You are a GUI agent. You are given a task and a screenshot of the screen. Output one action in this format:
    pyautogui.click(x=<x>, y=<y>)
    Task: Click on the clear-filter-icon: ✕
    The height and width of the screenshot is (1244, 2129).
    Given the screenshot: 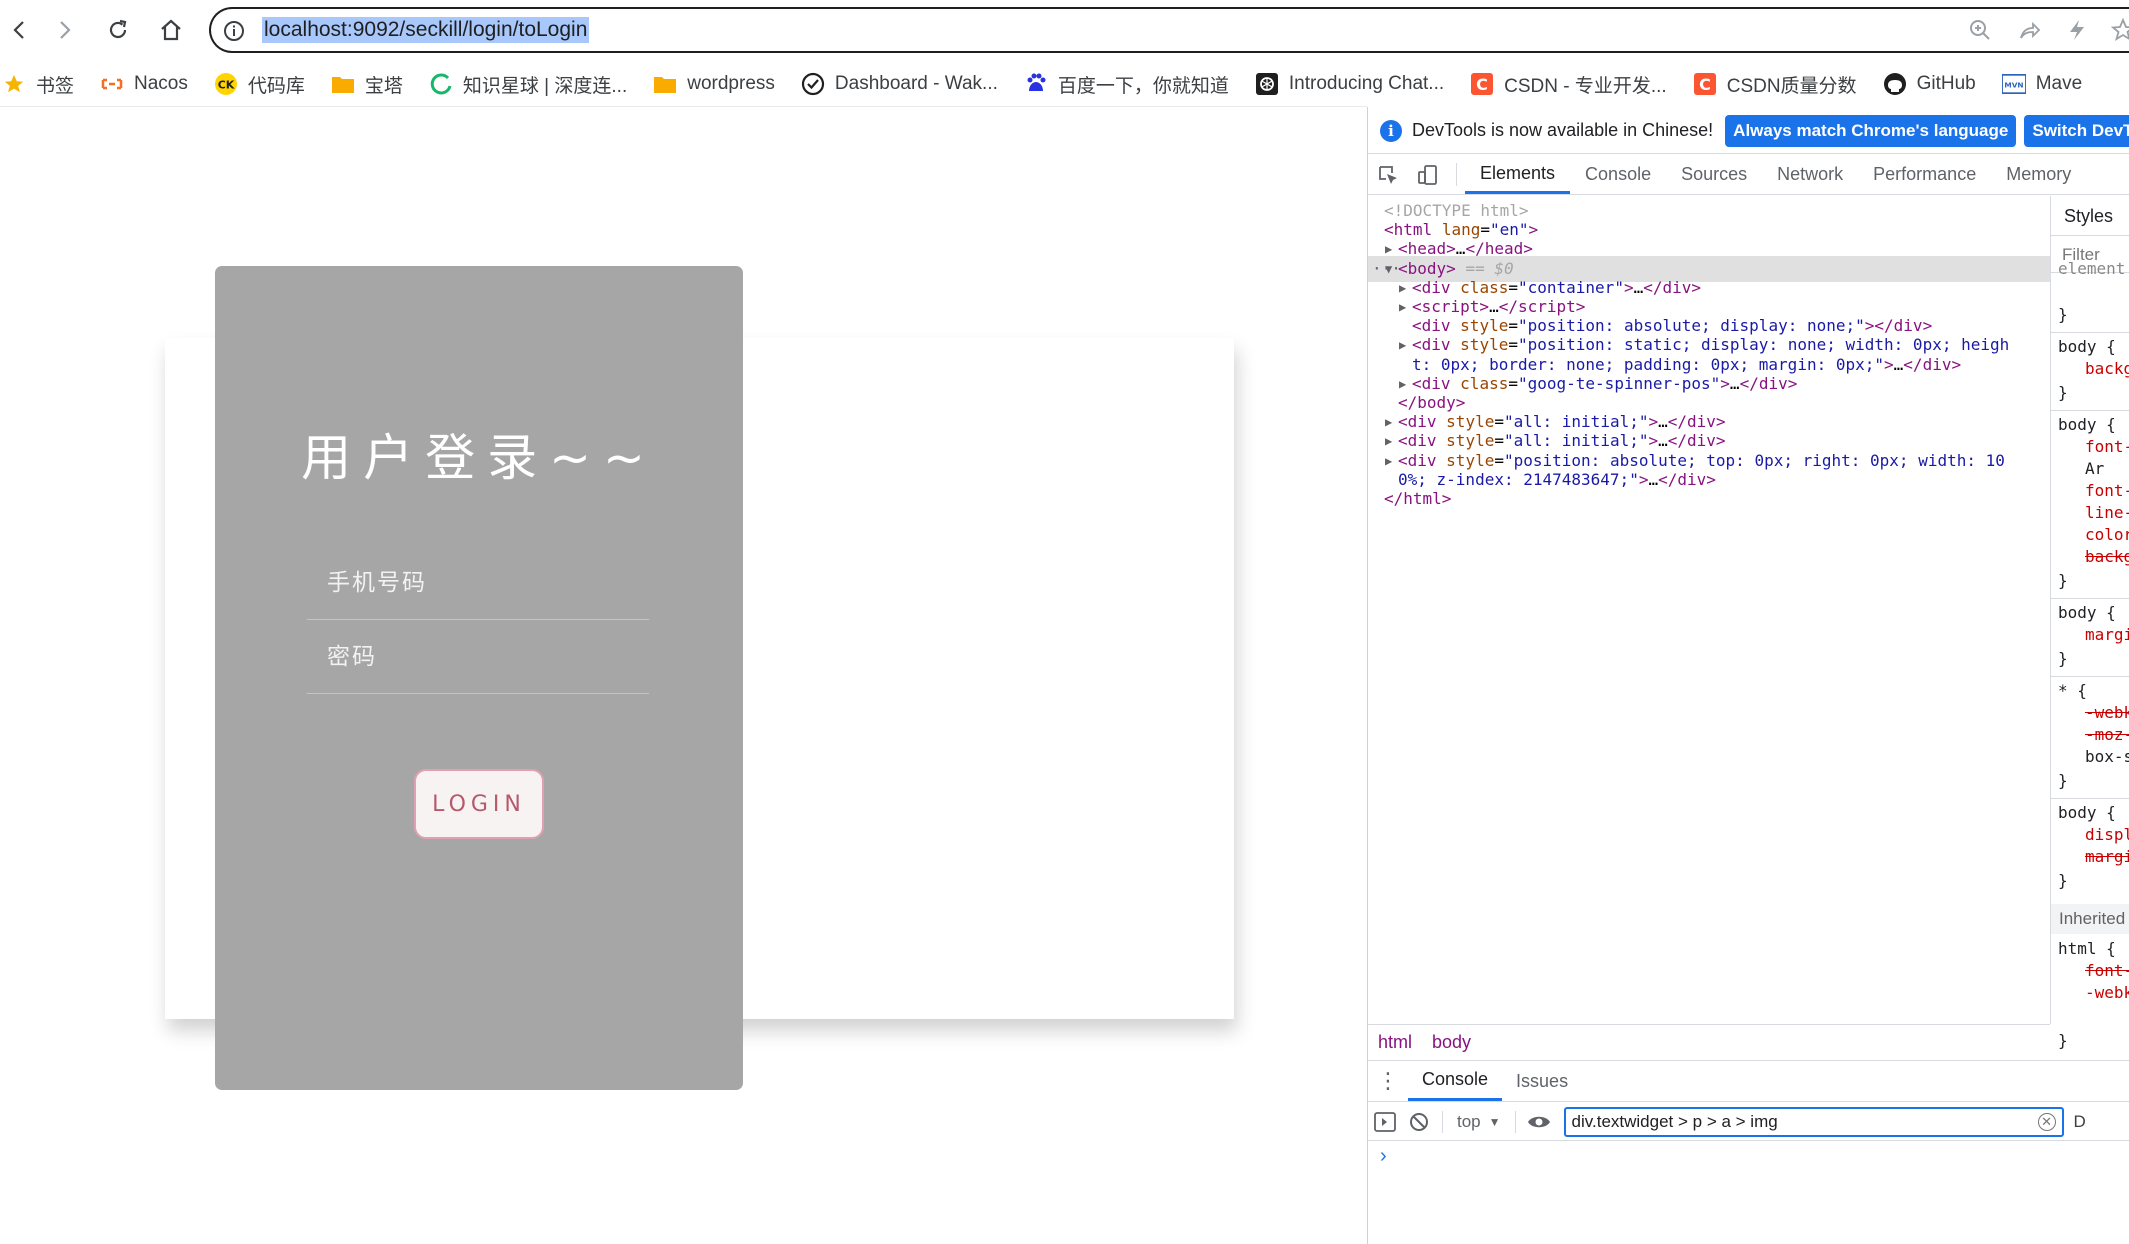 What is the action you would take?
    pyautogui.click(x=2046, y=1121)
    